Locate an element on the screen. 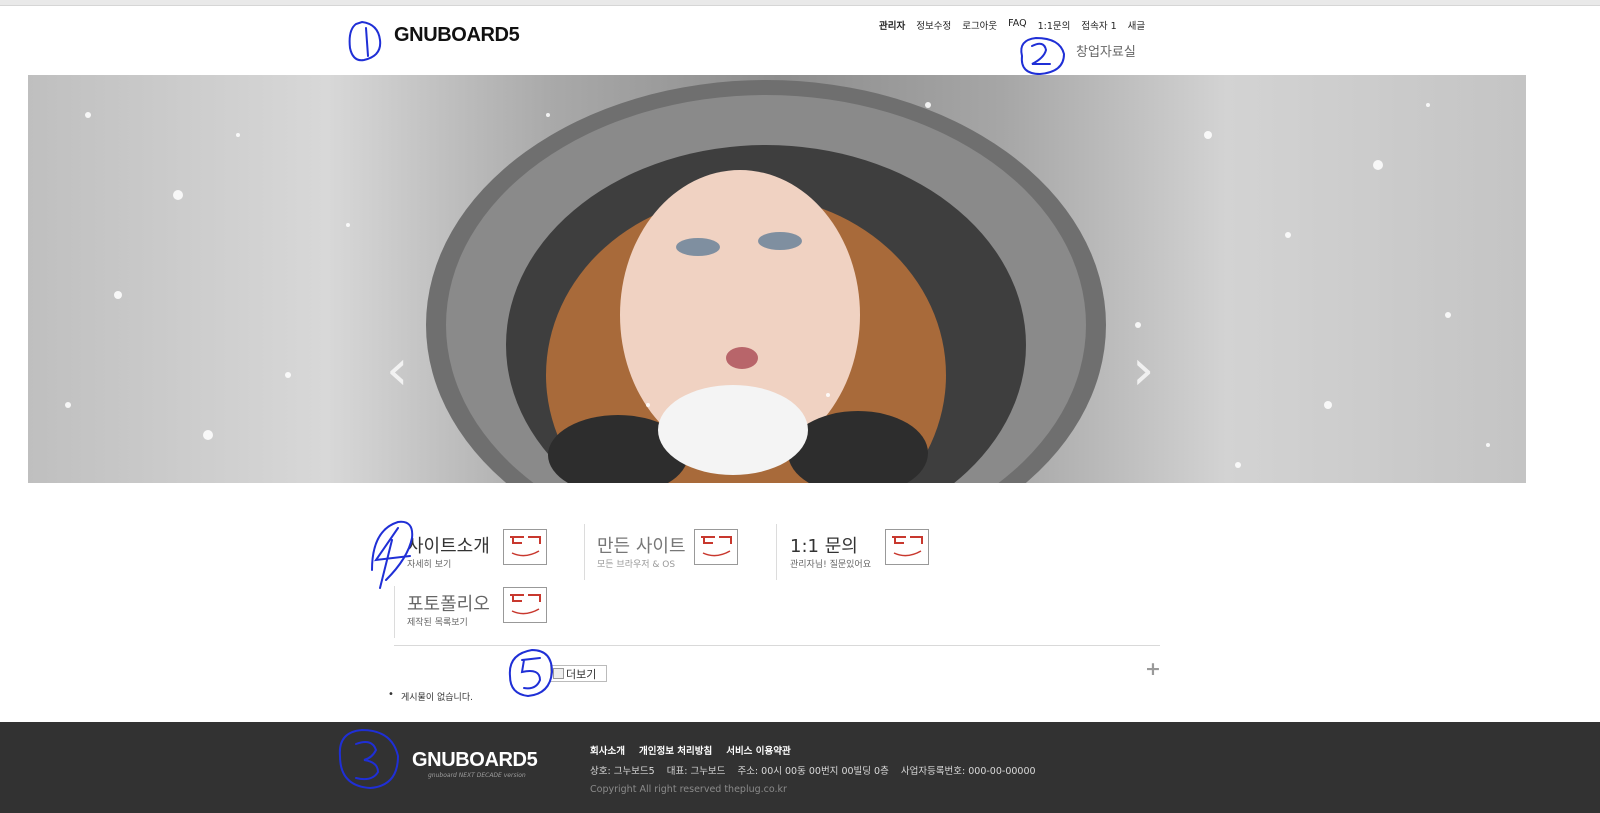 This screenshot has width=1600, height=813. service-title: 만든 사이트 is located at coordinates (641, 546).